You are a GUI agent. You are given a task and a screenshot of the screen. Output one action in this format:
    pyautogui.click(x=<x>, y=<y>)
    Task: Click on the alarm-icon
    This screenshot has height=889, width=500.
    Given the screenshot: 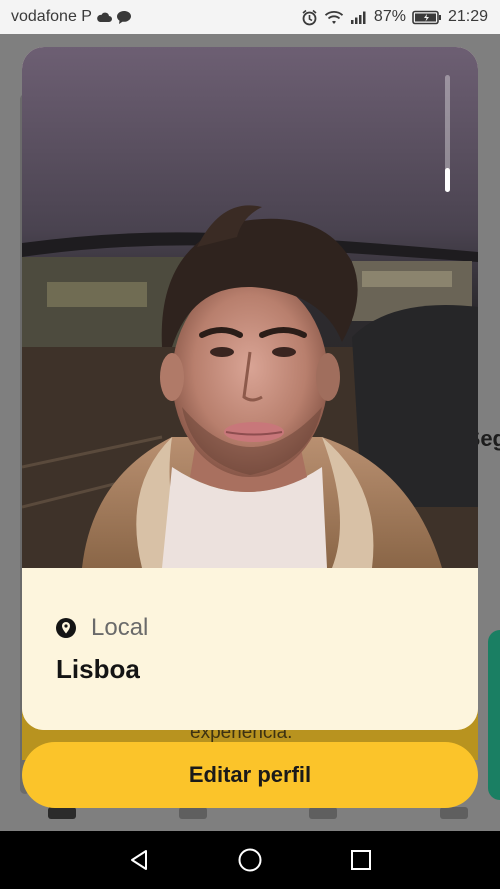 What is the action you would take?
    pyautogui.click(x=309, y=17)
    